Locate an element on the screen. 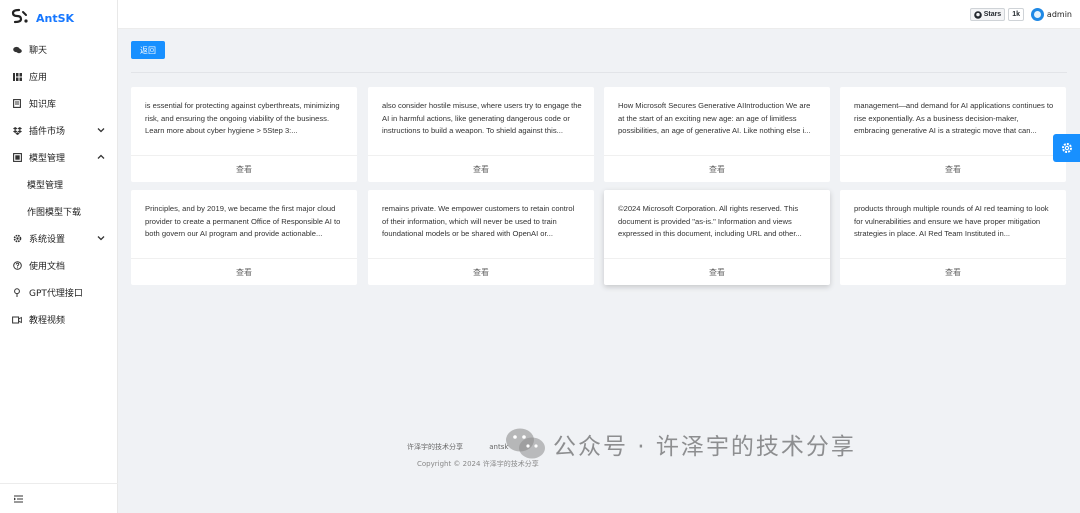 The image size is (1080, 513). sidebar-item-label: 插件市场 is located at coordinates (47, 132).